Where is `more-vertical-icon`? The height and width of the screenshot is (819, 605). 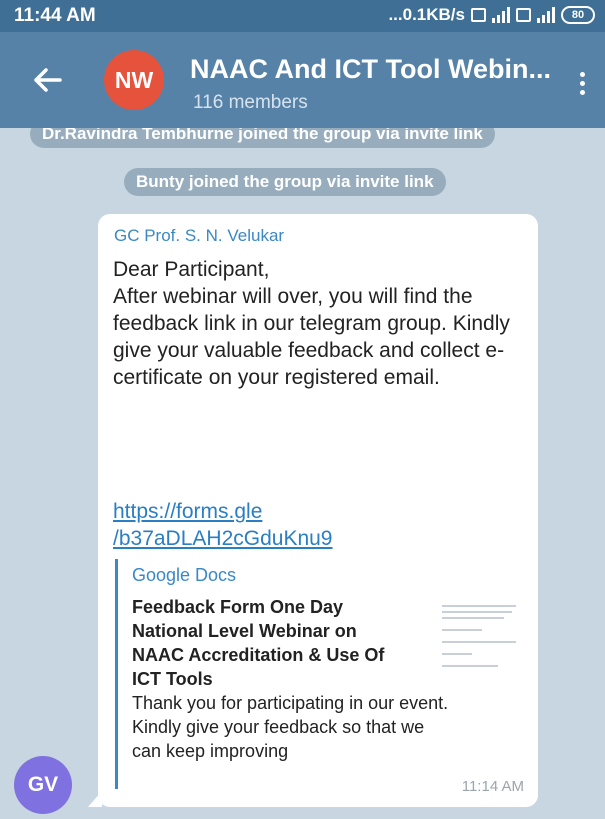 more-vertical-icon is located at coordinates (582, 92).